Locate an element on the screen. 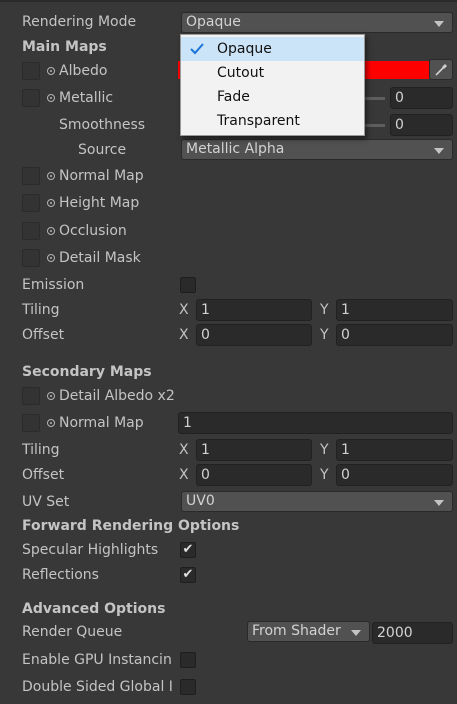 The height and width of the screenshot is (704, 457). emission-checkbox is located at coordinates (188, 285).